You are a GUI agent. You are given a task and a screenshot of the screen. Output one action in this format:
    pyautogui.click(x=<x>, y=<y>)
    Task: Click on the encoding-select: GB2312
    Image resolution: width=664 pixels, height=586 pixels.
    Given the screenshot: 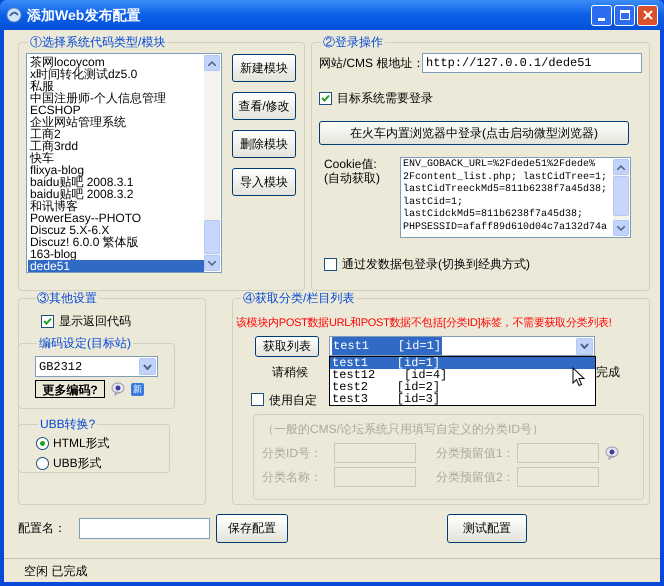 What is the action you would take?
    pyautogui.click(x=96, y=366)
    